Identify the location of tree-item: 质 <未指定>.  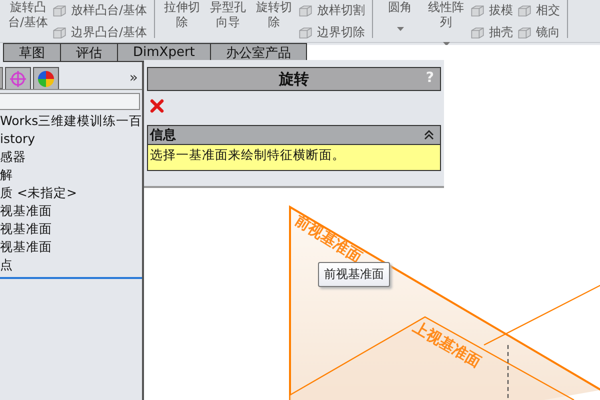
(71, 193).